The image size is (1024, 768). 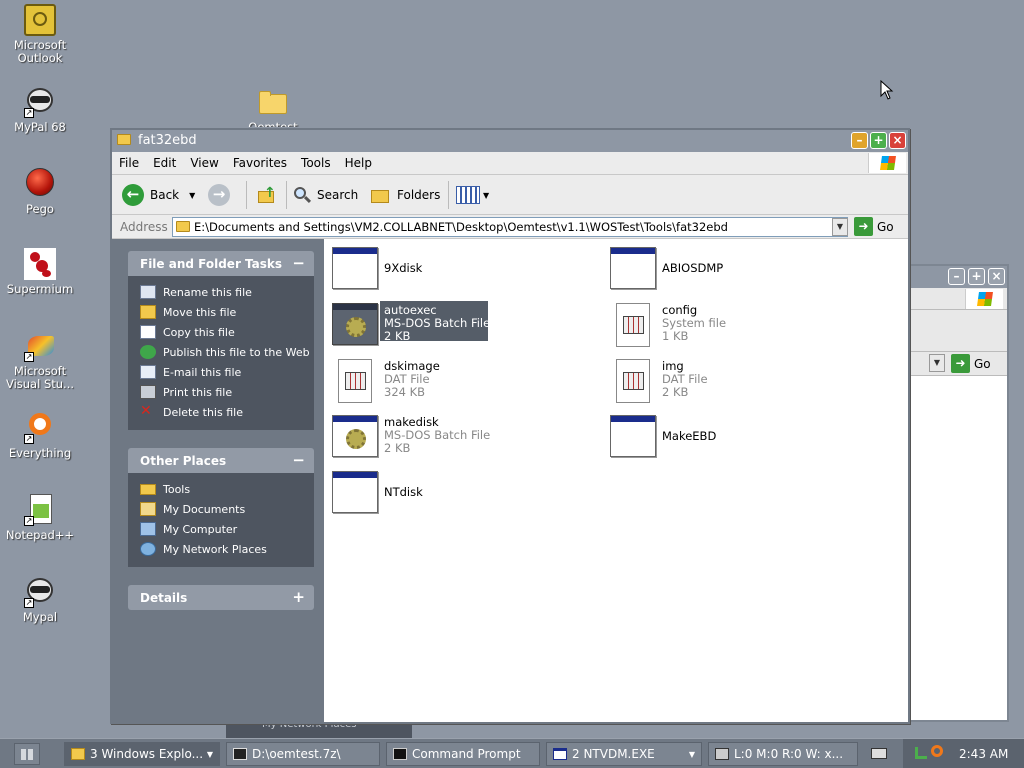 I want to click on search-button: Search, so click(x=325, y=195).